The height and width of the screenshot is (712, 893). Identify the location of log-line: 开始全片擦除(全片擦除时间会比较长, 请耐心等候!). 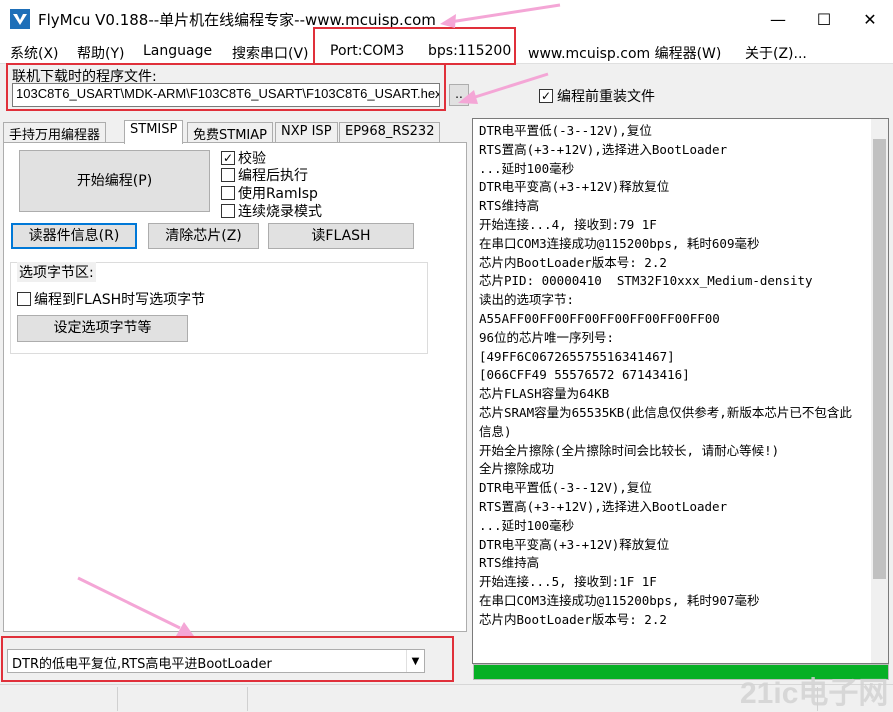
(629, 450).